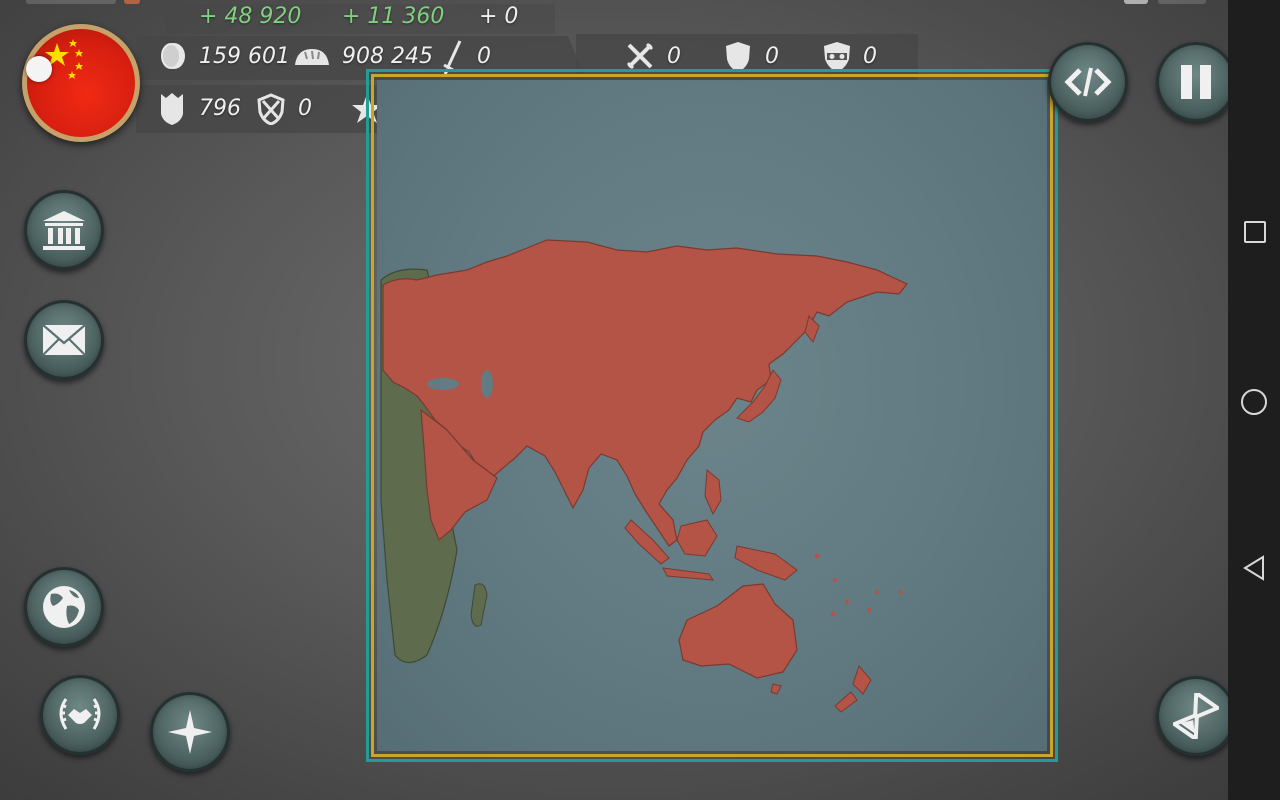 The width and height of the screenshot is (1280, 800). I want to click on coin-icon, so click(173, 56).